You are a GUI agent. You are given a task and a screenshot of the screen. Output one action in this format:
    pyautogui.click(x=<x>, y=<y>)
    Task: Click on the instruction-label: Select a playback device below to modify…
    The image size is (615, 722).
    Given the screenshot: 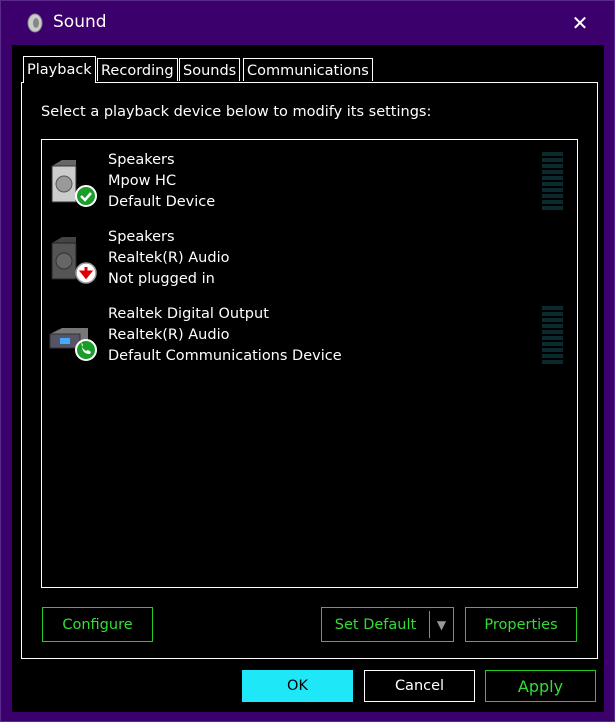 What is the action you would take?
    pyautogui.click(x=236, y=112)
    